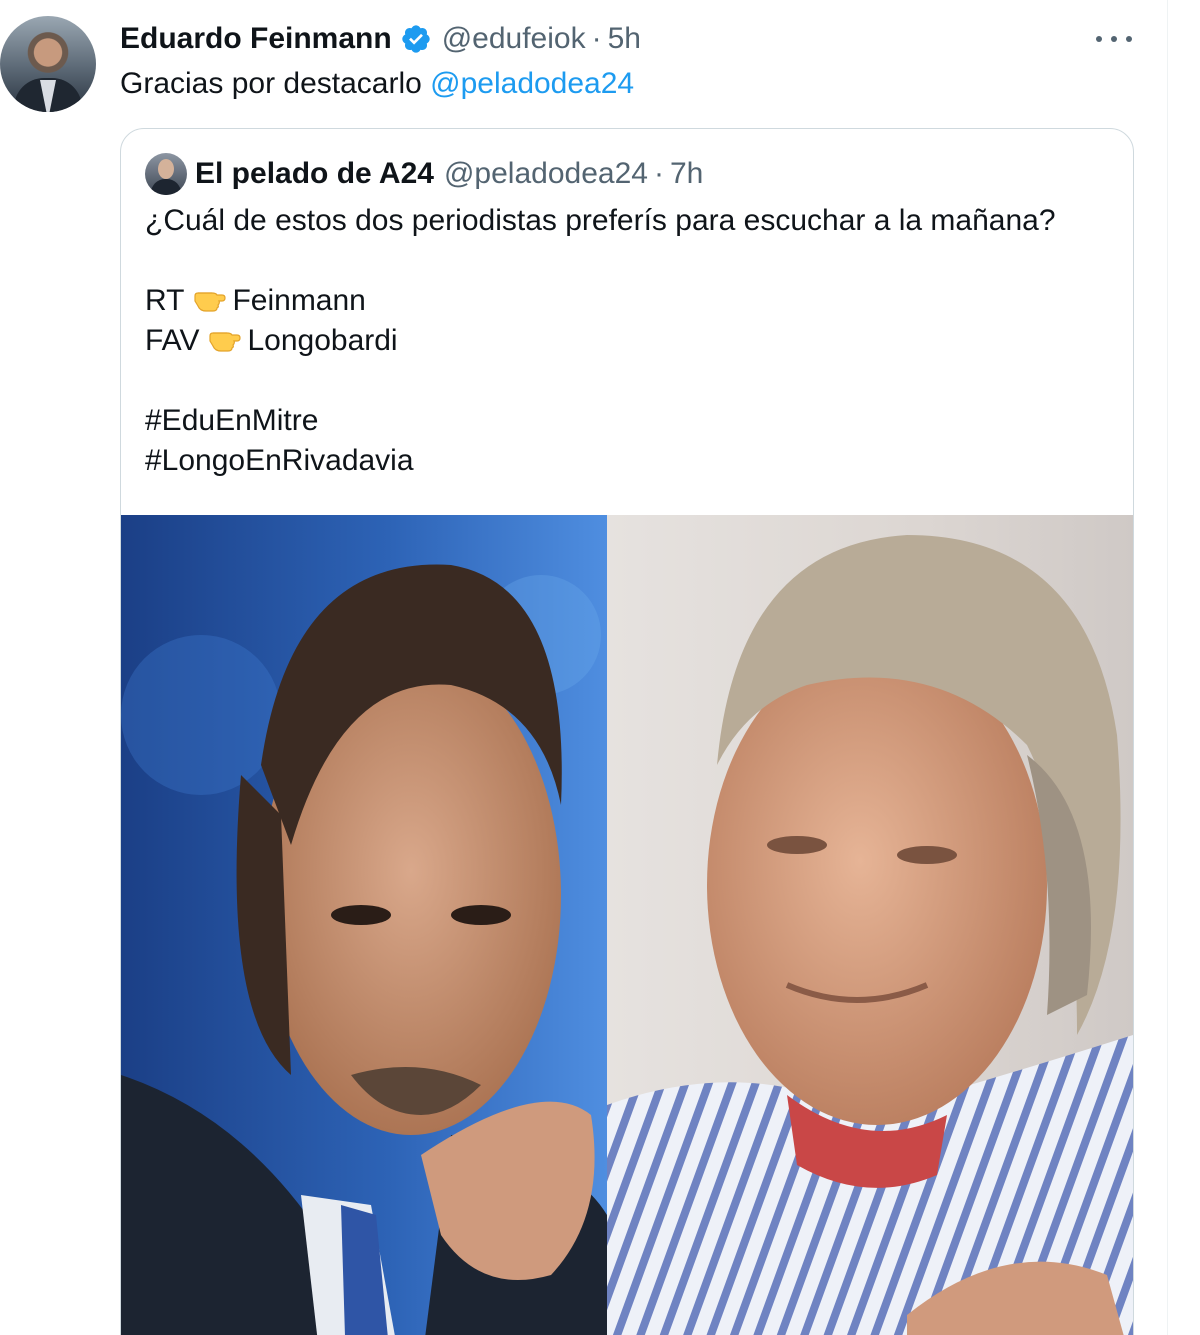 This screenshot has height=1335, width=1200. I want to click on verified-badge-icon, so click(416, 39).